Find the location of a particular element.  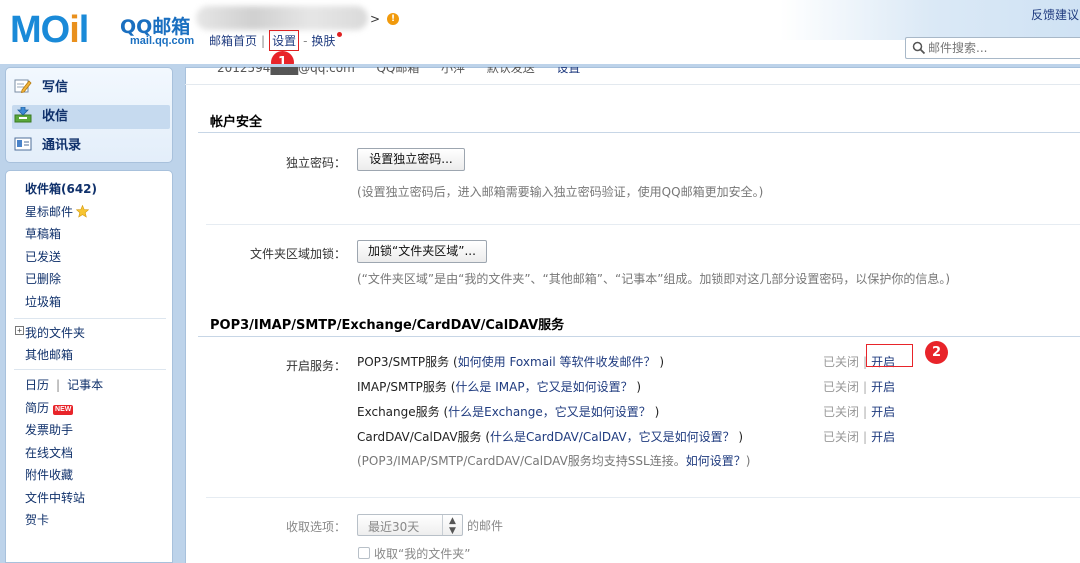

expand-tree-icon: + is located at coordinates (19, 330).